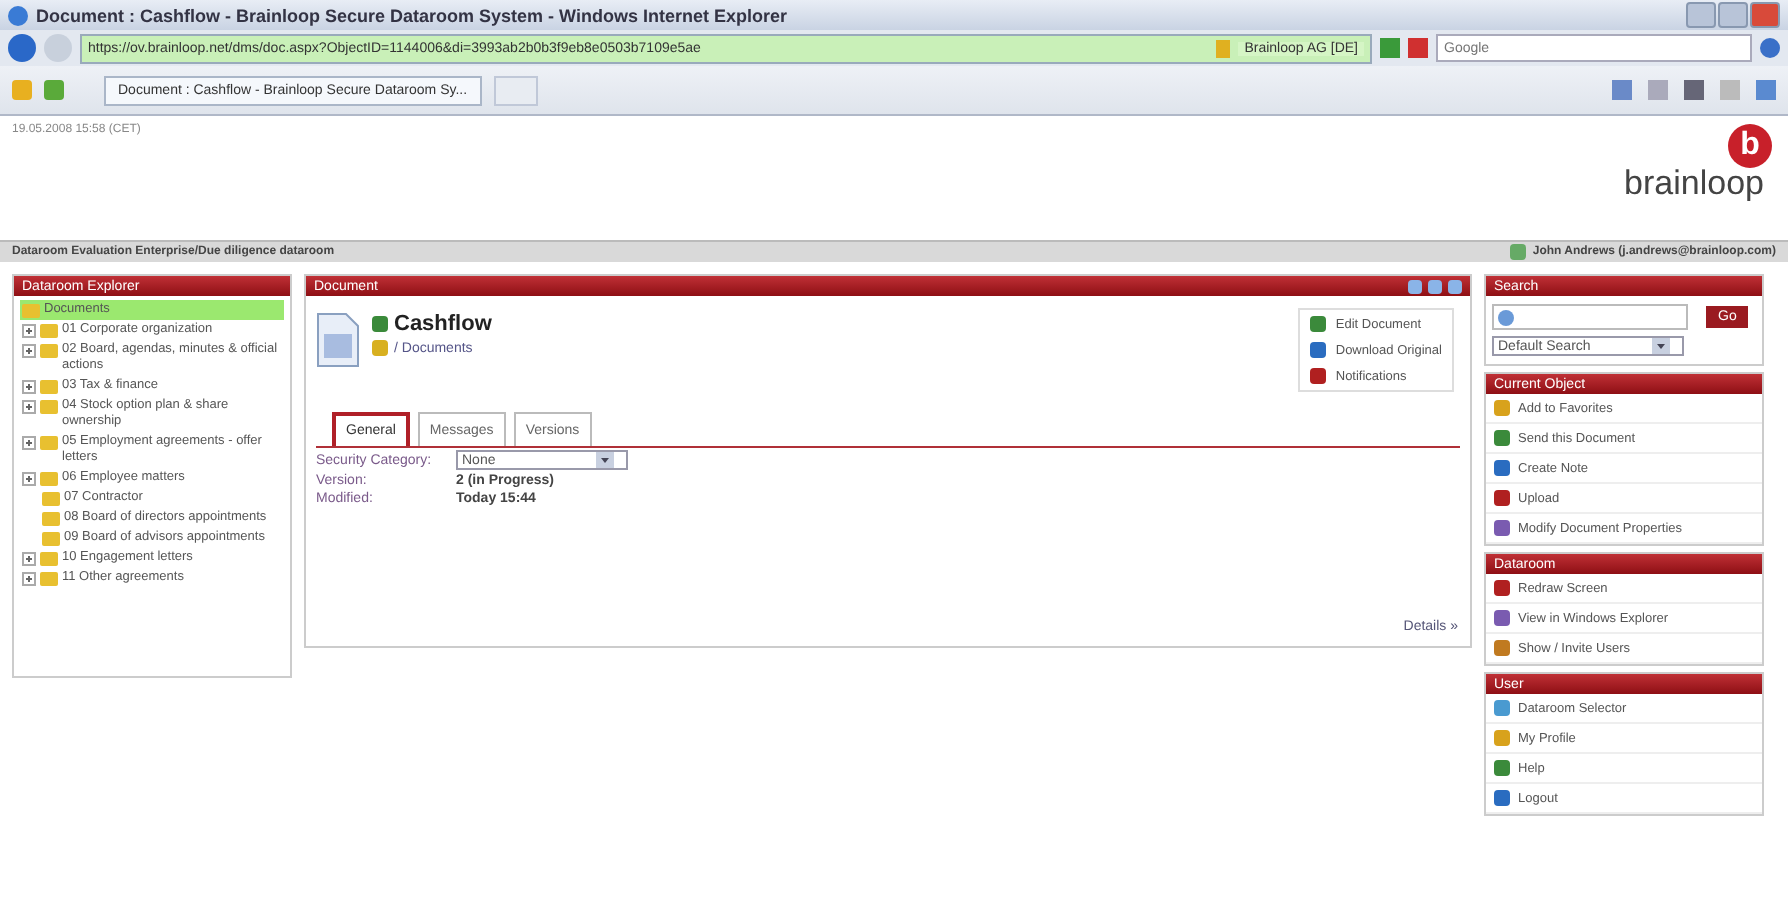 The width and height of the screenshot is (1788, 922). I want to click on minimize-button, so click(1701, 15).